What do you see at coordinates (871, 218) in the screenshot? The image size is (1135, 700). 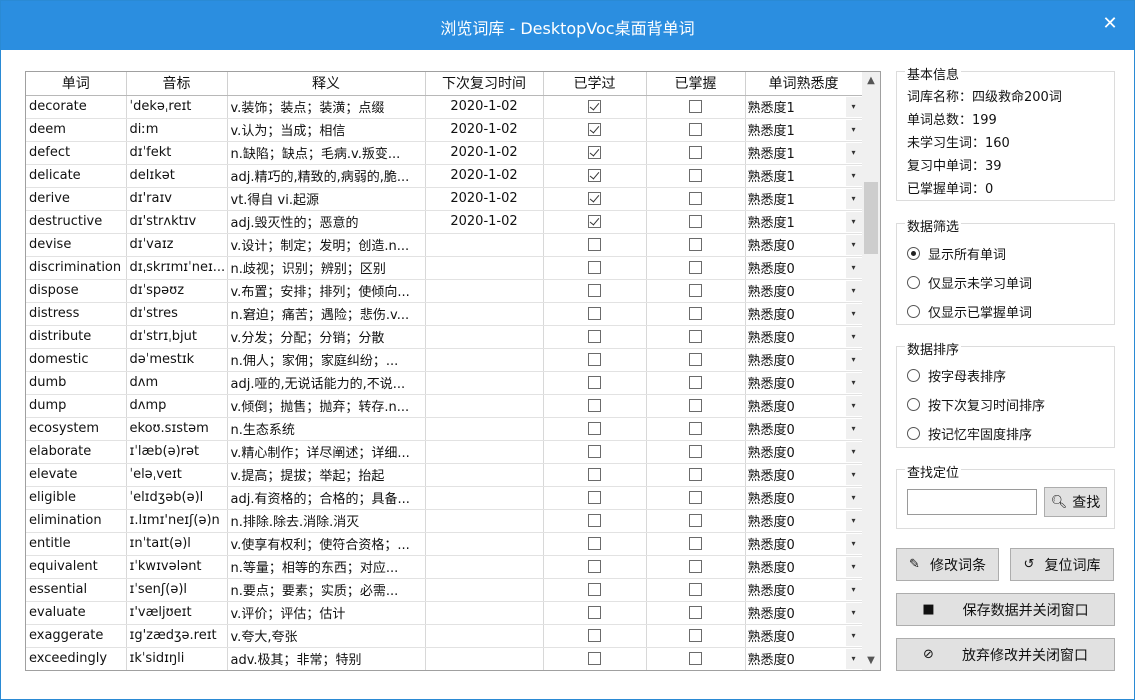 I see `scroll-thumb` at bounding box center [871, 218].